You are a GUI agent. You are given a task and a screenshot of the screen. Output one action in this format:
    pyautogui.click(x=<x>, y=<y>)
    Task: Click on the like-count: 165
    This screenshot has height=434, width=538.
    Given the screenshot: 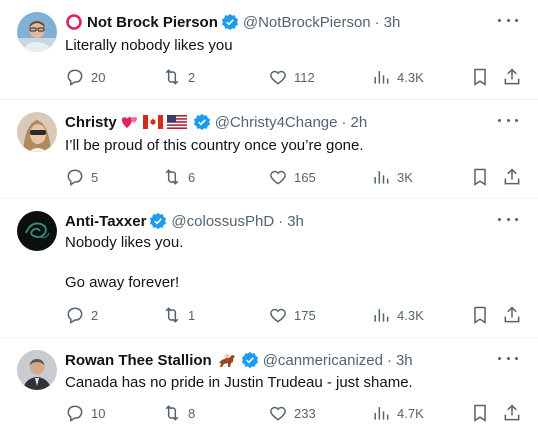 What is the action you would take?
    pyautogui.click(x=305, y=177)
    